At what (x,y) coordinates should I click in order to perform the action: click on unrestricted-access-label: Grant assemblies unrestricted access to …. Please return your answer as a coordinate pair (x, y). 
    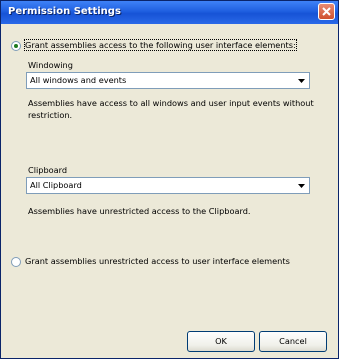
    Looking at the image, I should click on (157, 261).